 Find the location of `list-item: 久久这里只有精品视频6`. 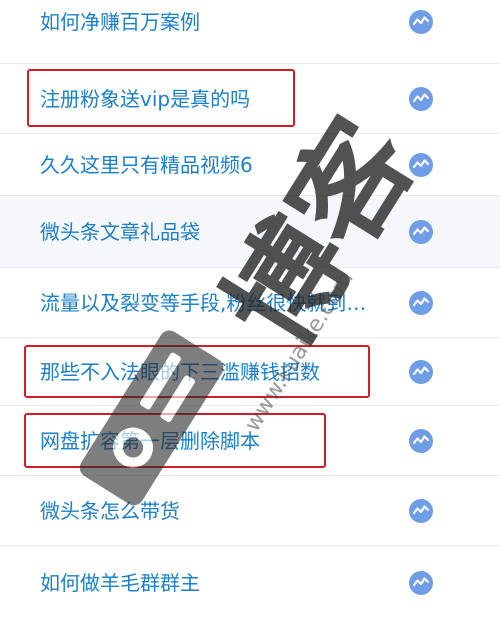

list-item: 久久这里只有精品视频6 is located at coordinates (250, 165).